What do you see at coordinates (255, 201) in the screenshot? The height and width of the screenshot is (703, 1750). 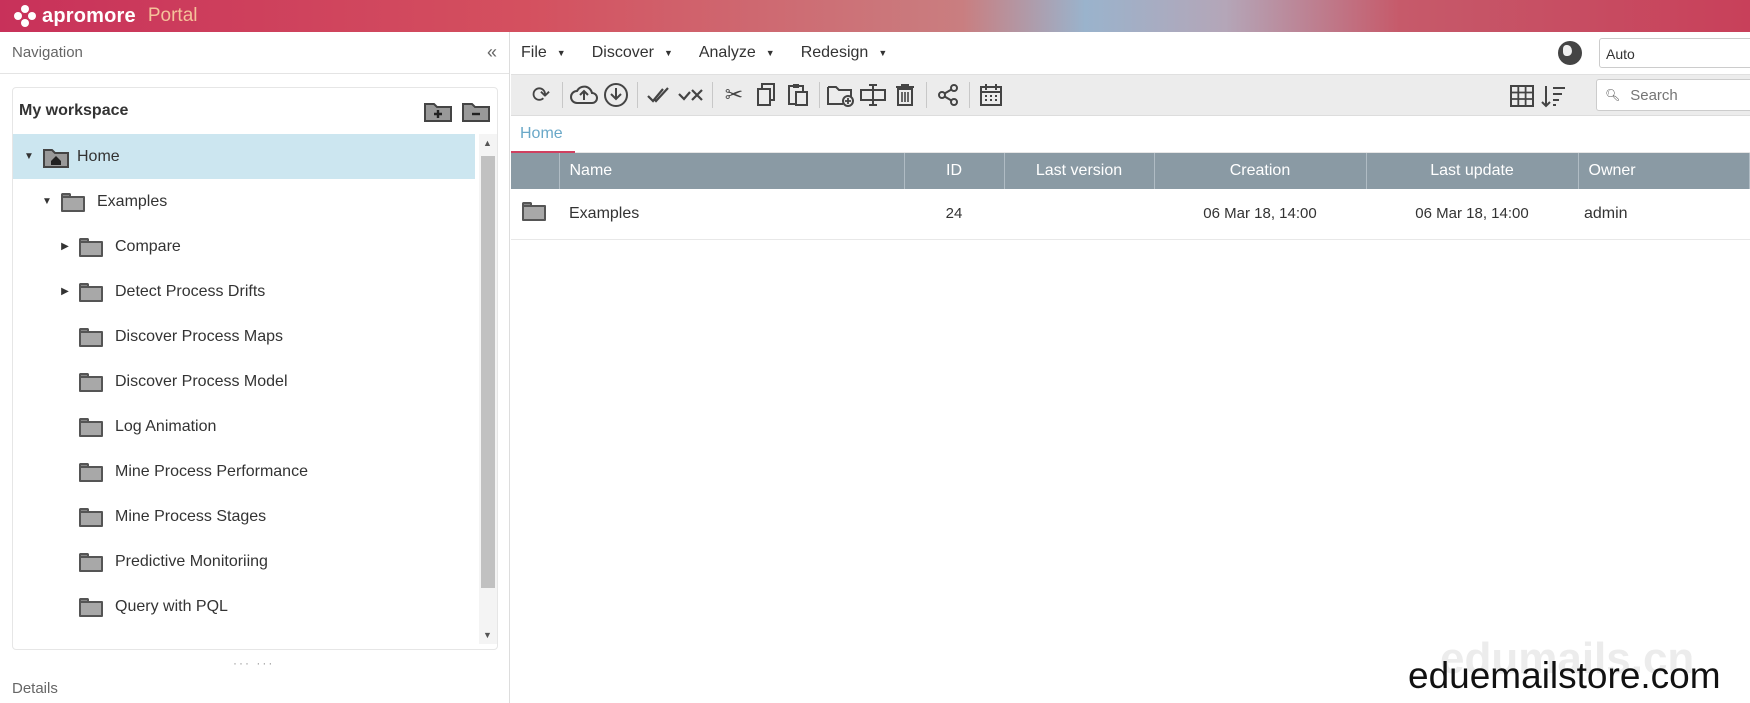 I see `tree-item-examples: ▼ Examples` at bounding box center [255, 201].